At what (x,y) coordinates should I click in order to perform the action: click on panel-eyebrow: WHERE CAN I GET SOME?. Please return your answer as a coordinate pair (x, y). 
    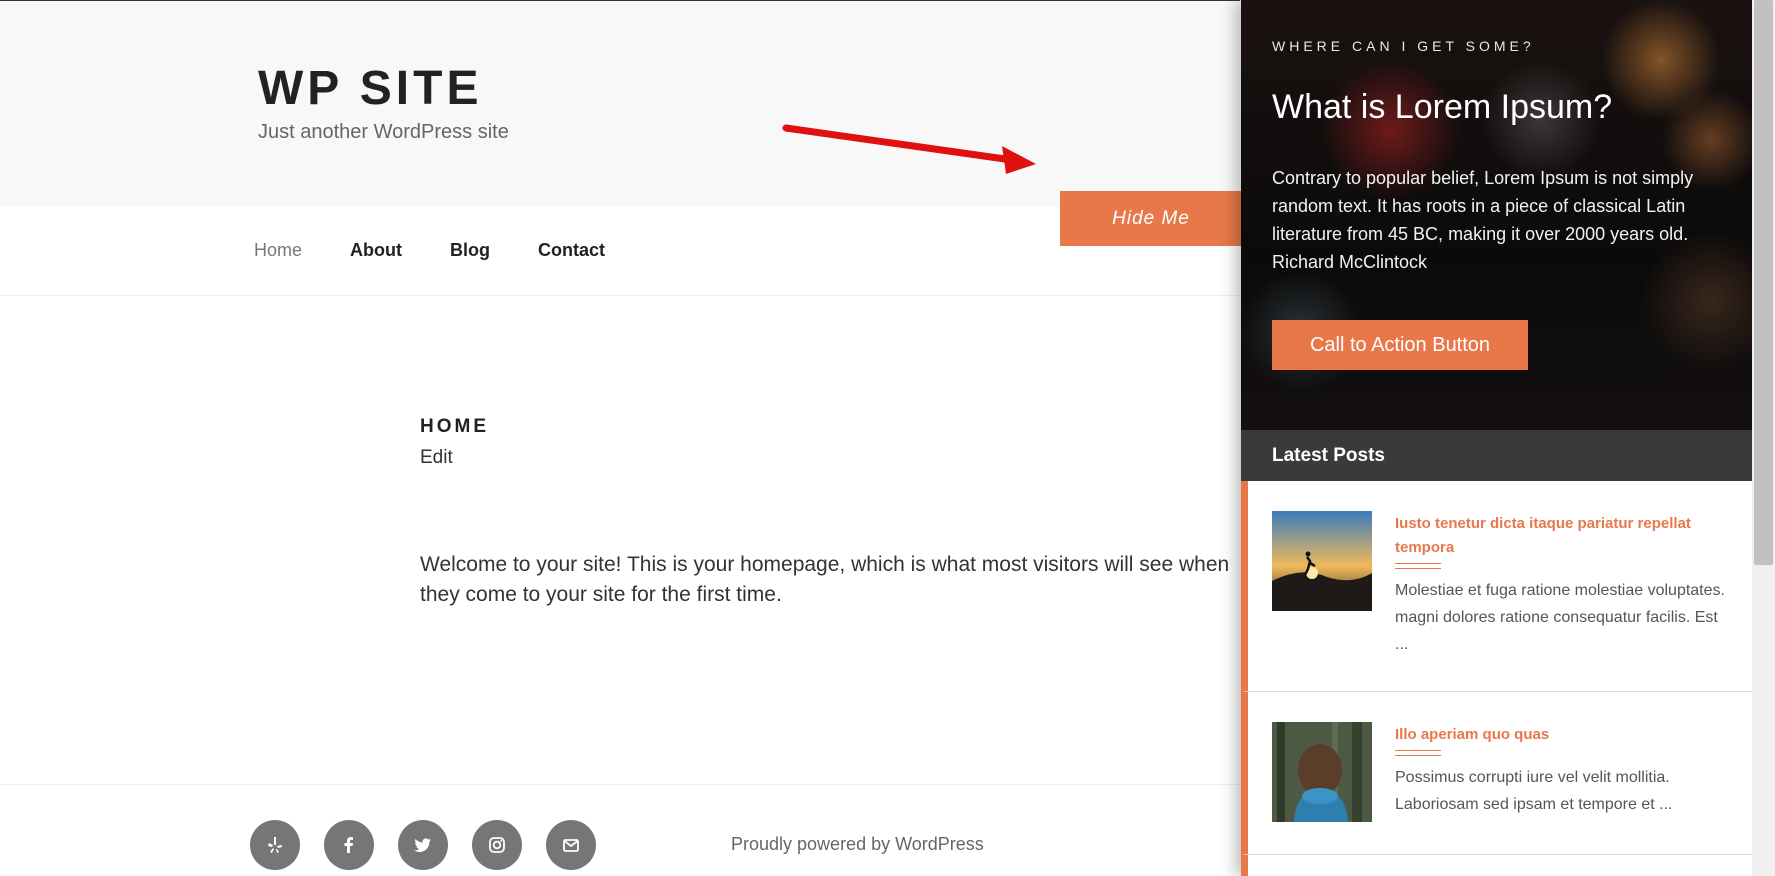
    Looking at the image, I should click on (1403, 46).